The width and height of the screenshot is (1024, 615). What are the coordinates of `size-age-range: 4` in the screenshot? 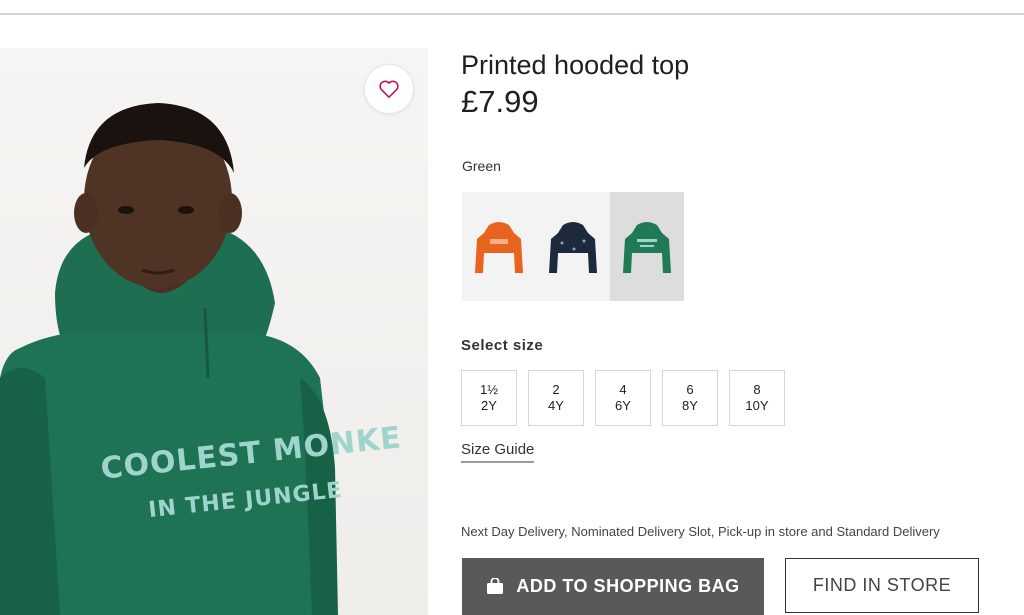 It's located at (623, 389).